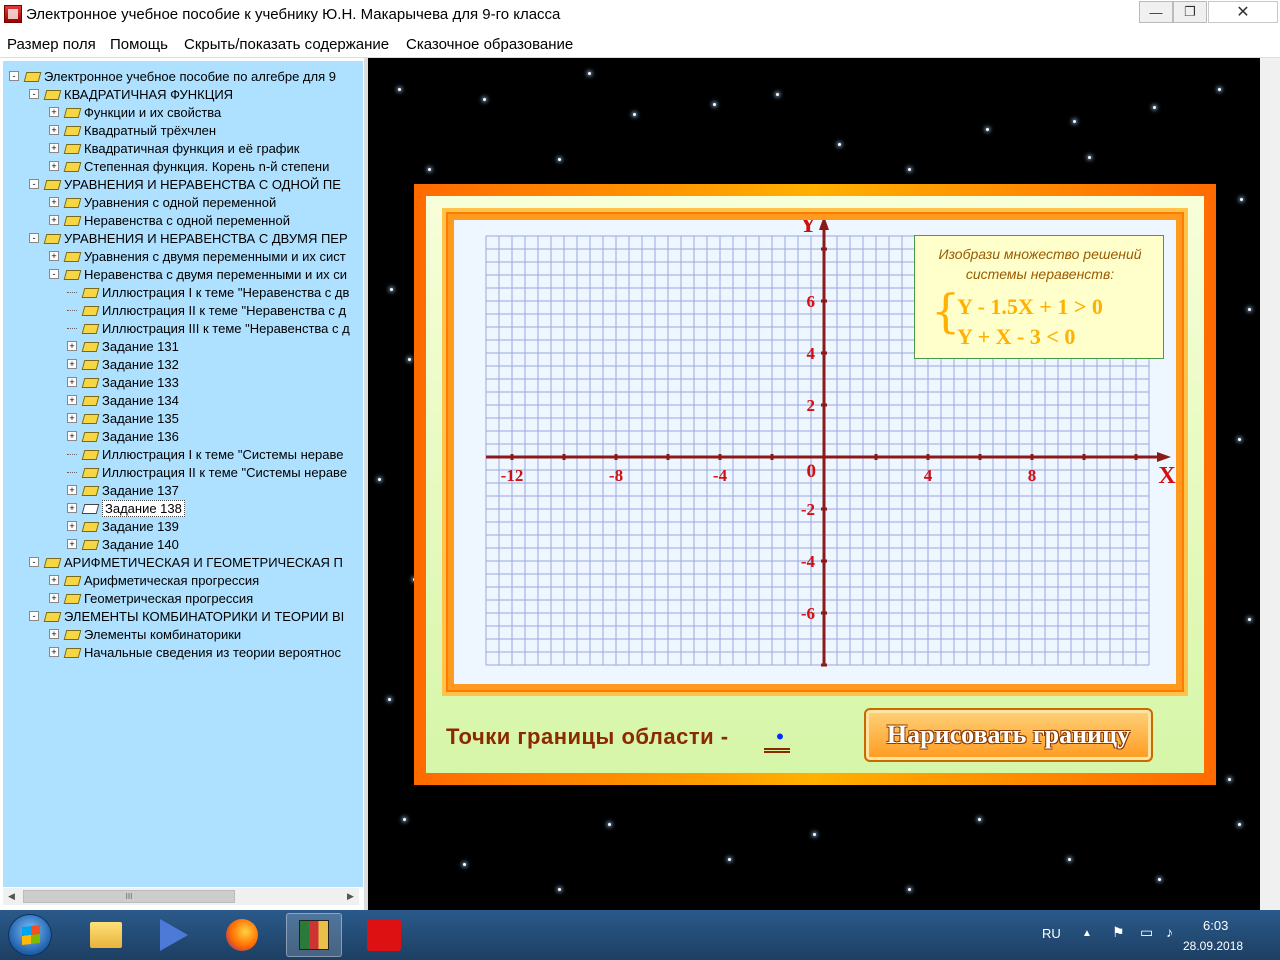 This screenshot has height=960, width=1280. Describe the element at coordinates (123, 346) in the screenshot. I see `tree-item: + Задание 131` at that location.